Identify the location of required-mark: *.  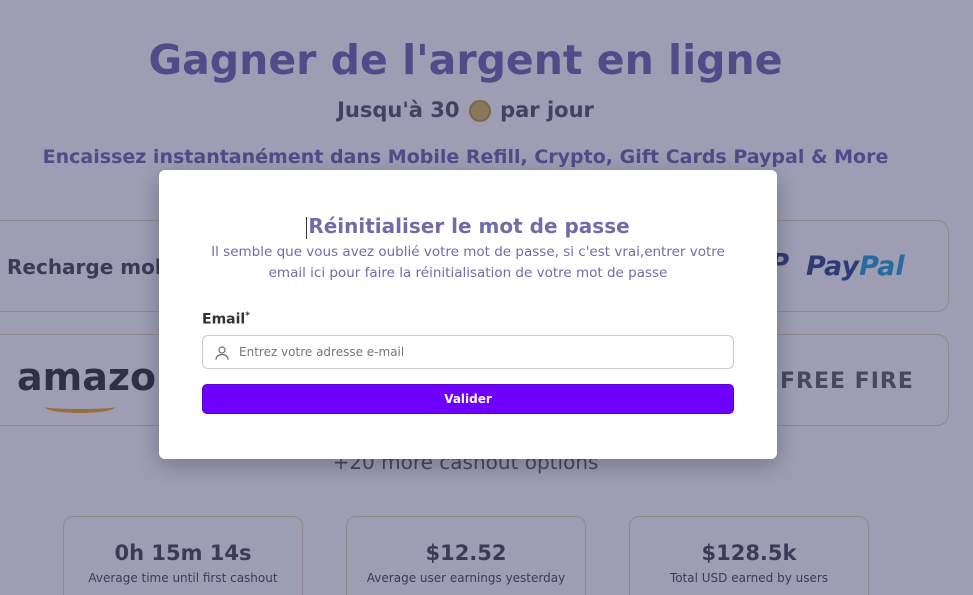
(247, 316).